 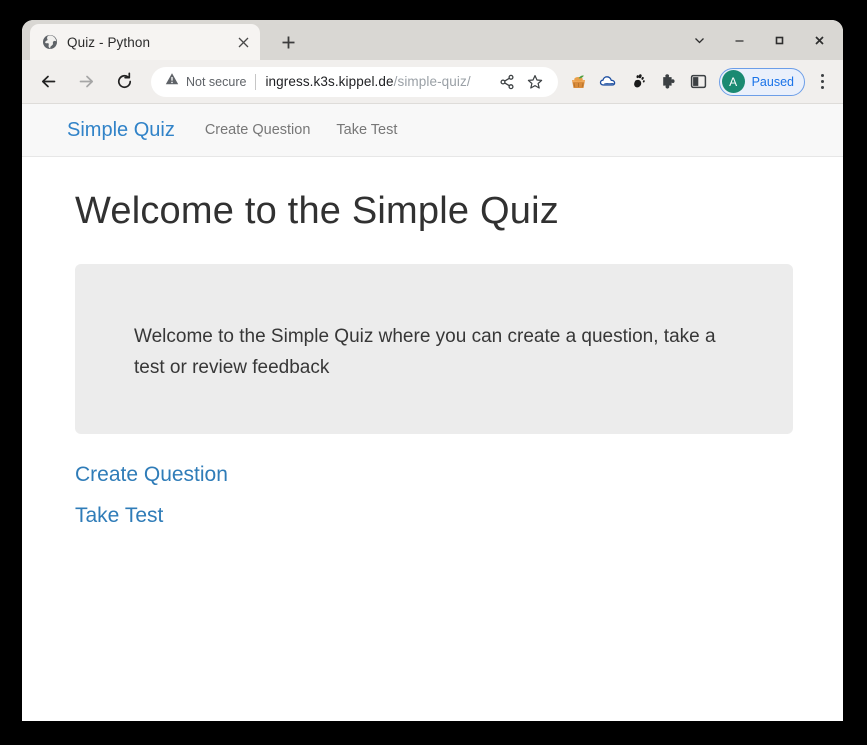 I want to click on globe-icon, so click(x=50, y=42).